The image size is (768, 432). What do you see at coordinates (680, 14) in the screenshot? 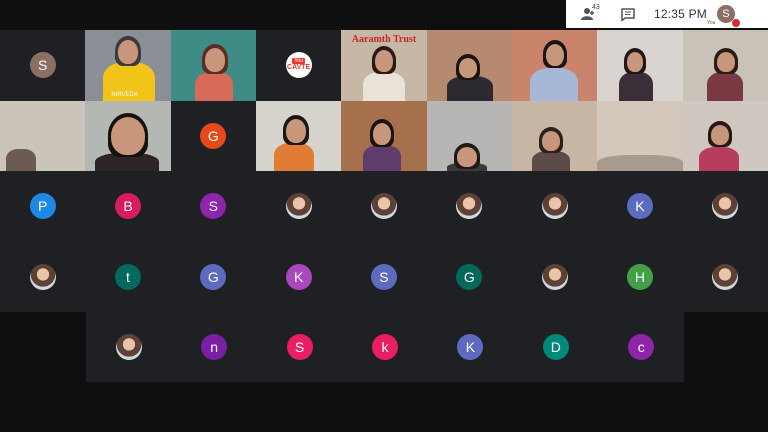
I see `meeting-clock: 12:35 PM` at bounding box center [680, 14].